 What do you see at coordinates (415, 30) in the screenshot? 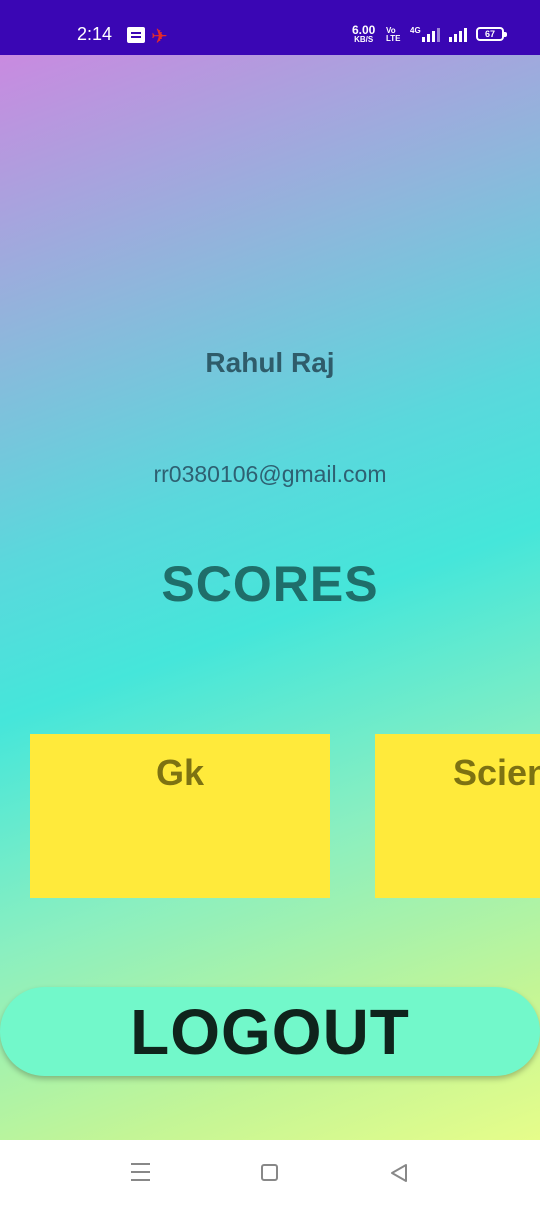
I see `network-type: 4G` at bounding box center [415, 30].